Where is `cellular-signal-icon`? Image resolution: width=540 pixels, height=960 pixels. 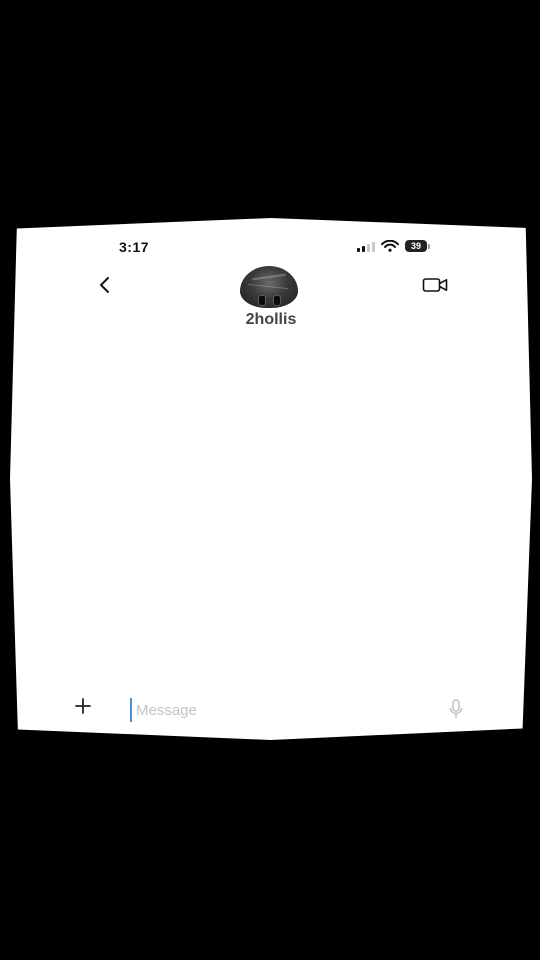
cellular-signal-icon is located at coordinates (367, 247).